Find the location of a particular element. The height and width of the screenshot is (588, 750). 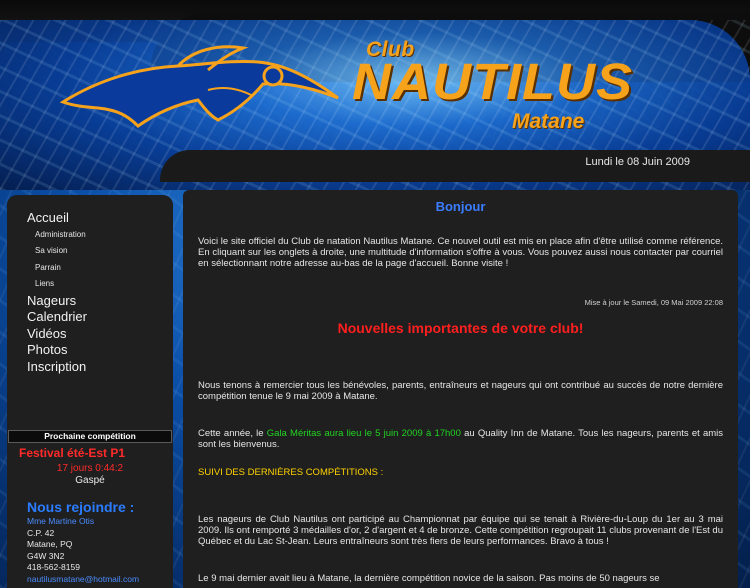

join-heading: Nous rejoindre : is located at coordinates (81, 507).